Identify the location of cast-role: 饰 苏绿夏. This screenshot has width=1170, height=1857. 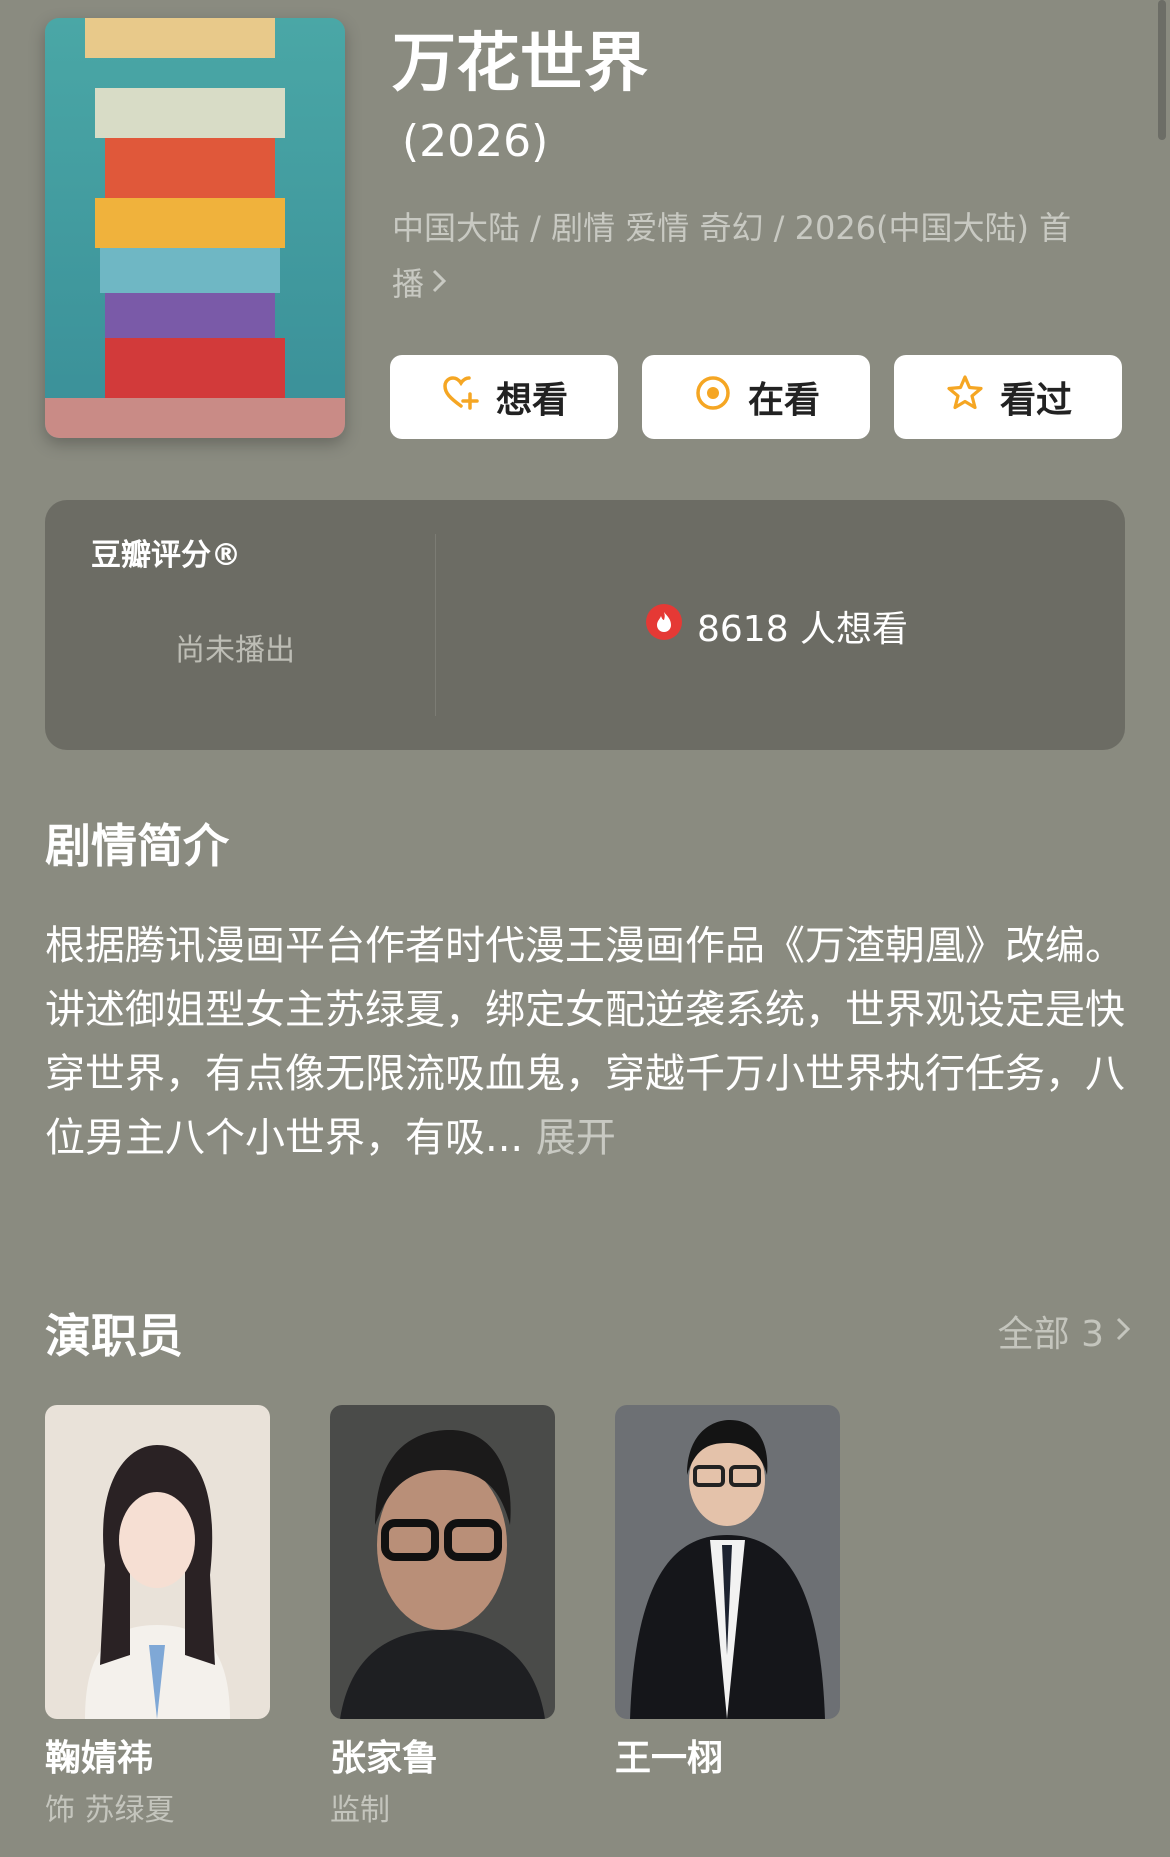
(110, 1810).